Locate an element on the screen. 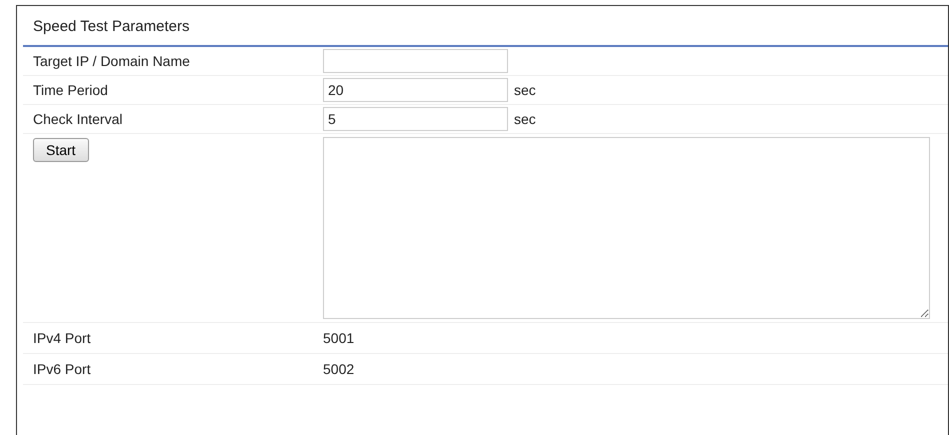  field-label: IPv4 Port is located at coordinates (62, 338).